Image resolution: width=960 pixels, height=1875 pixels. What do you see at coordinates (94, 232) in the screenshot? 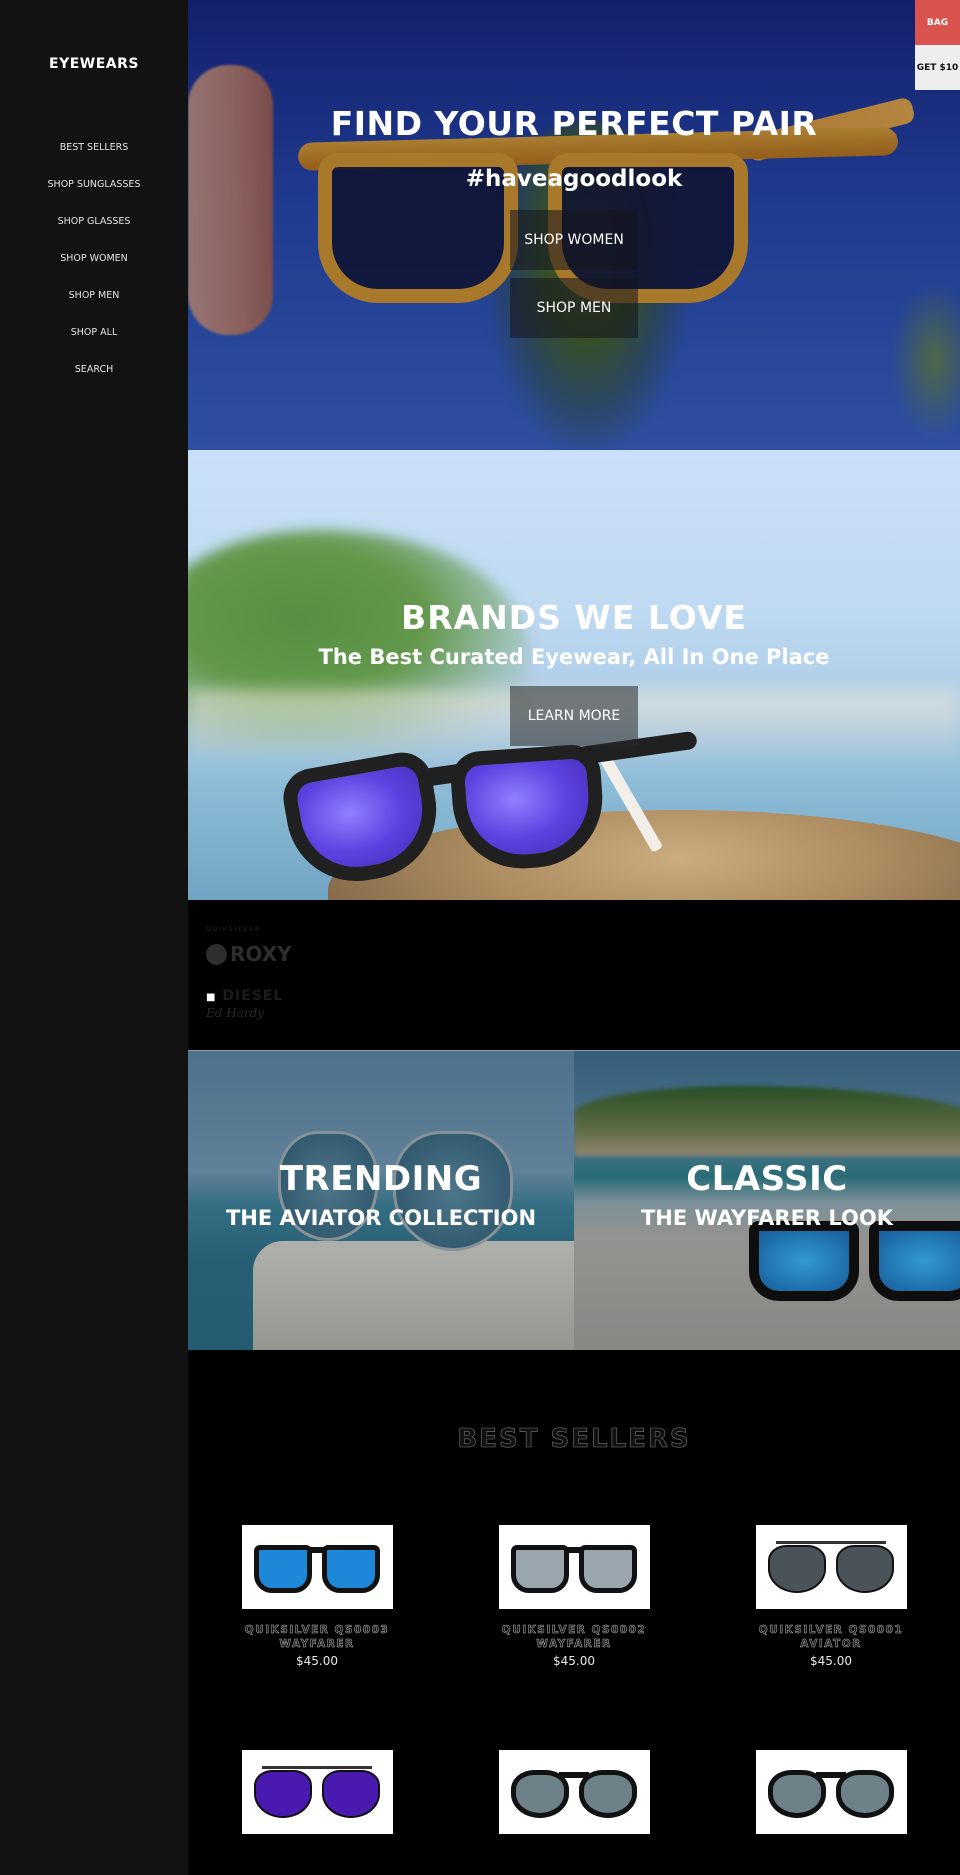
I see `nav-shop-glasses: SHOP GLASSES` at bounding box center [94, 232].